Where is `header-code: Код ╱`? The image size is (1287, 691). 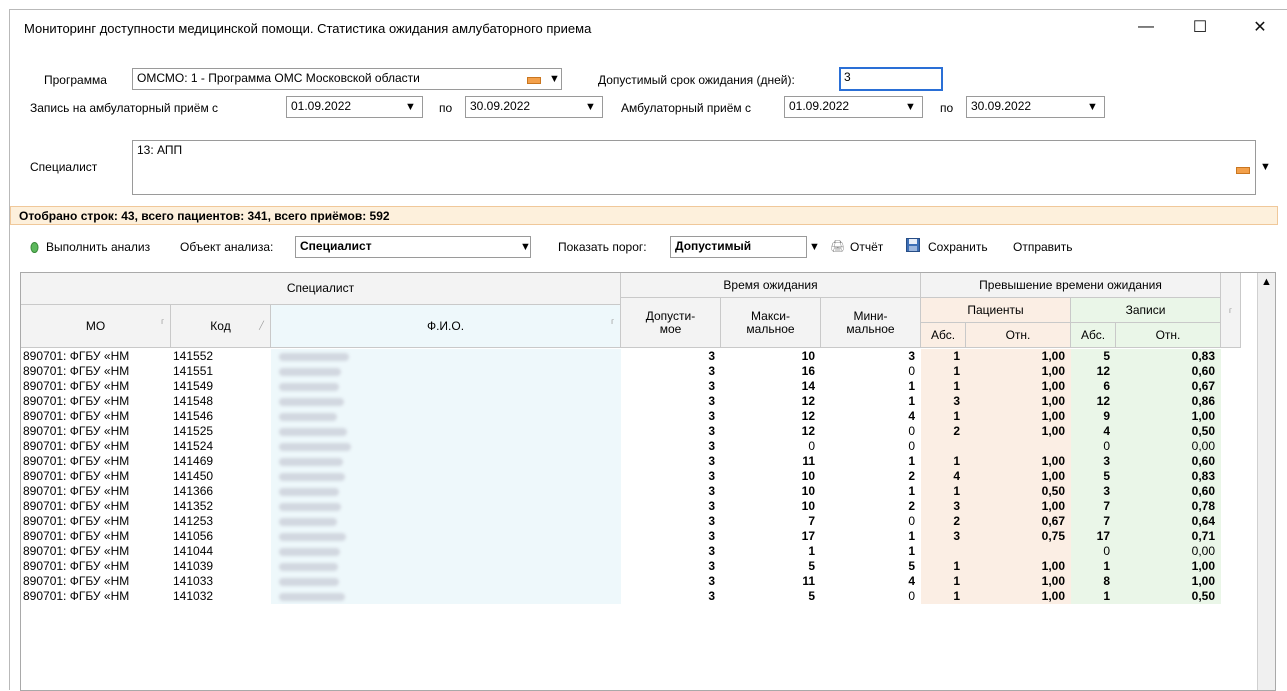 header-code: Код ╱ is located at coordinates (221, 326).